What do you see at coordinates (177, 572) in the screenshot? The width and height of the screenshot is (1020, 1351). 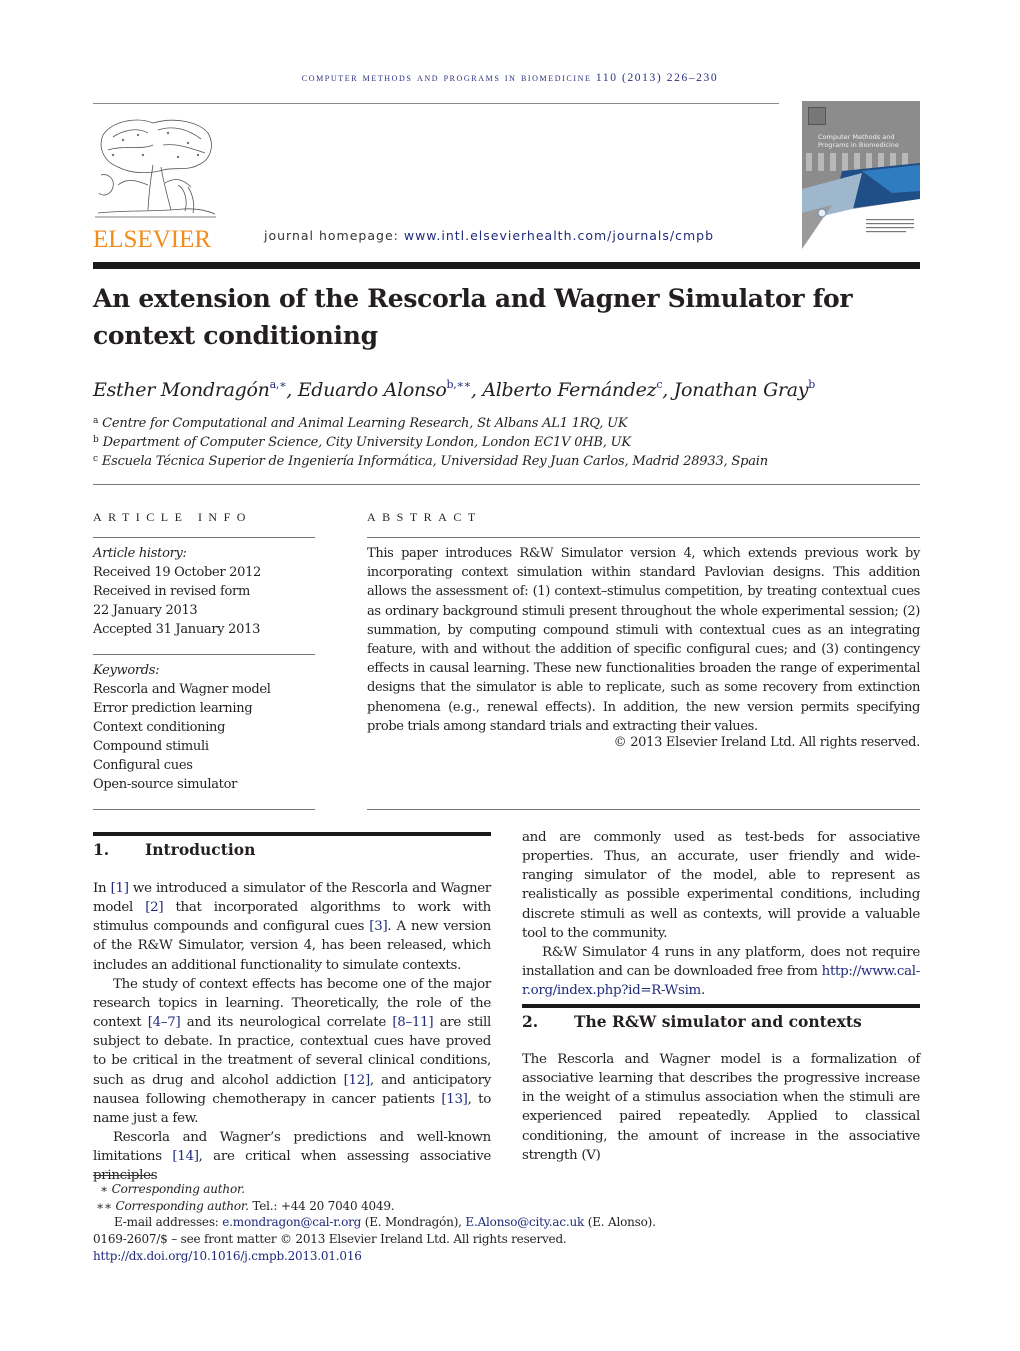 I see `history-item: Received 19 October 2012` at bounding box center [177, 572].